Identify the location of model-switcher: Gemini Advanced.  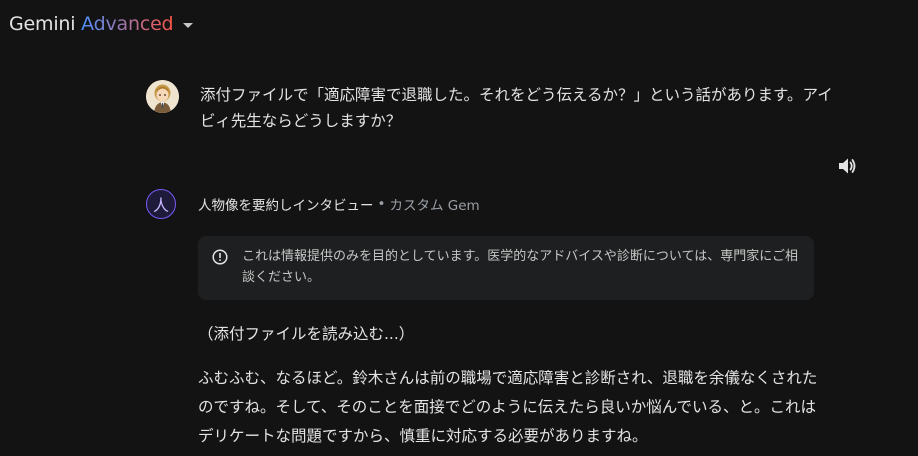
(101, 24).